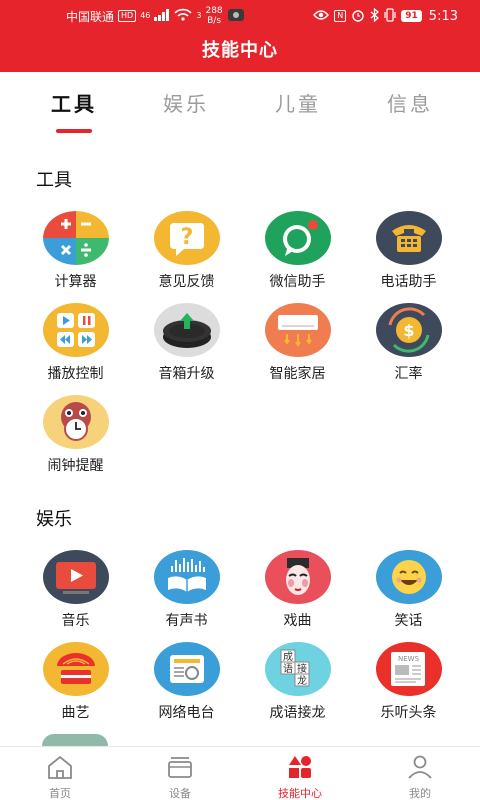 The height and width of the screenshot is (800, 480). Describe the element at coordinates (186, 621) in the screenshot. I see `skill-label: 有声书` at that location.